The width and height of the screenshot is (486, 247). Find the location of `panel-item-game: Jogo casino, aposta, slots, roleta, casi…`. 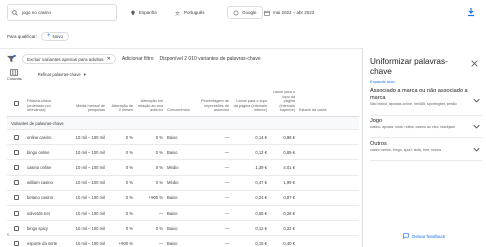

panel-item-game: Jogo casino, aposta, slots, roleta, casi… is located at coordinates (426, 128).